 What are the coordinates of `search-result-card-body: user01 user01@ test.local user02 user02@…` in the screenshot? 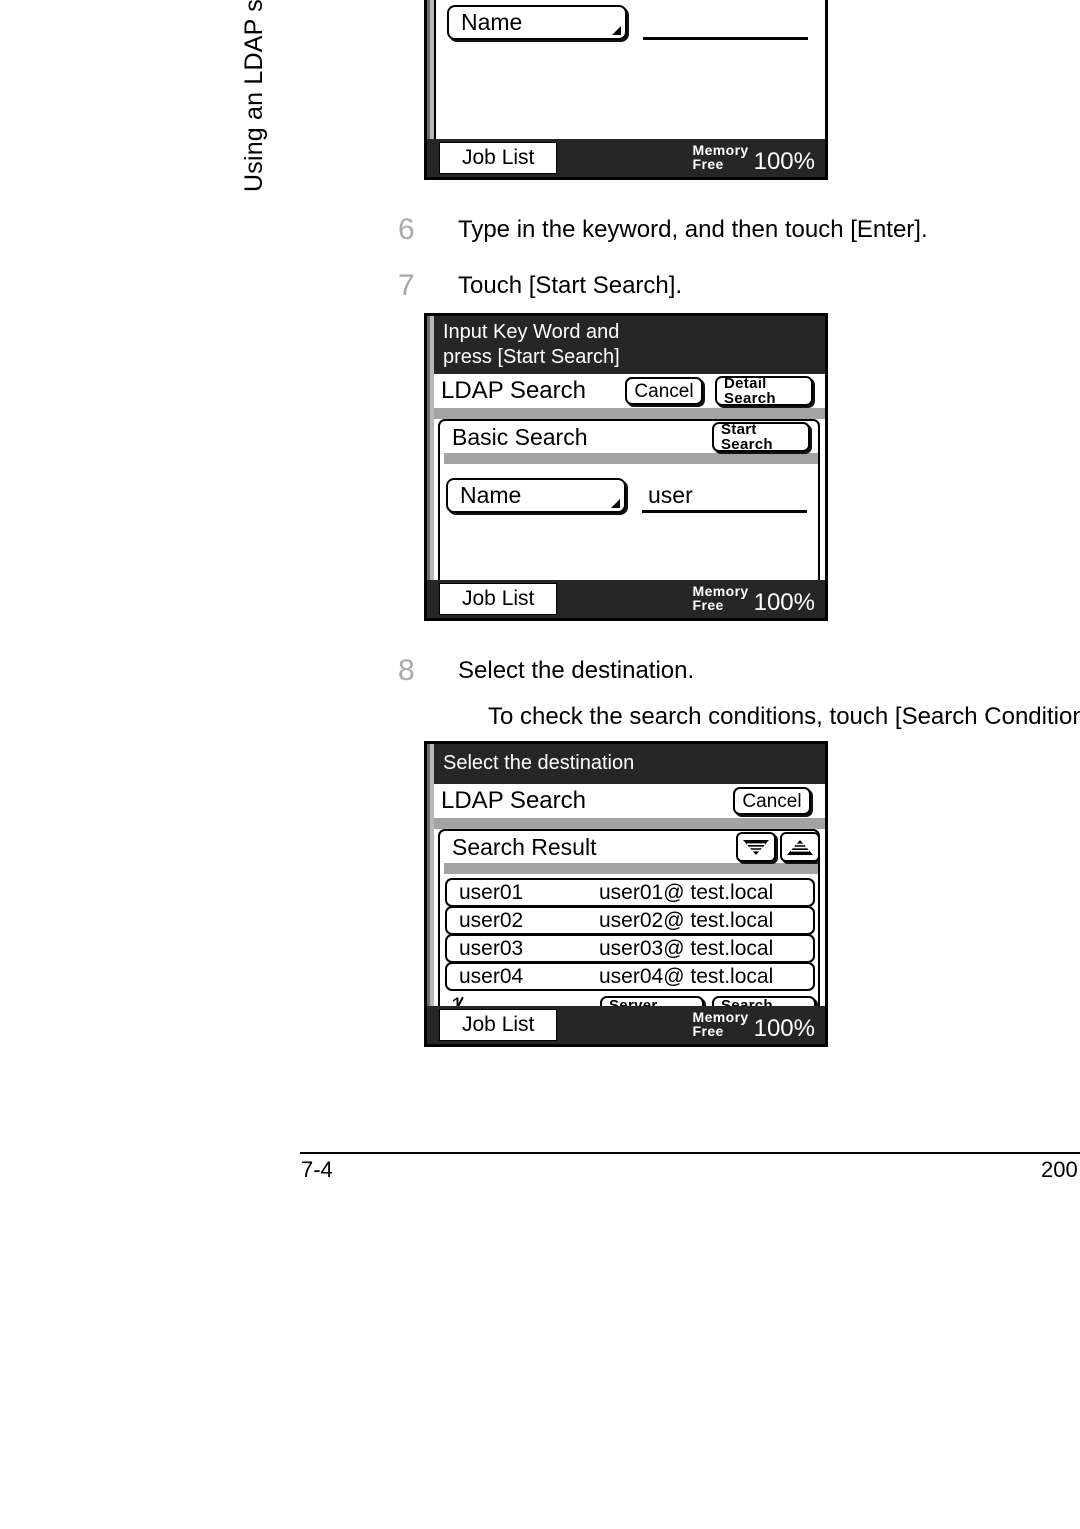 It's located at (629, 940).